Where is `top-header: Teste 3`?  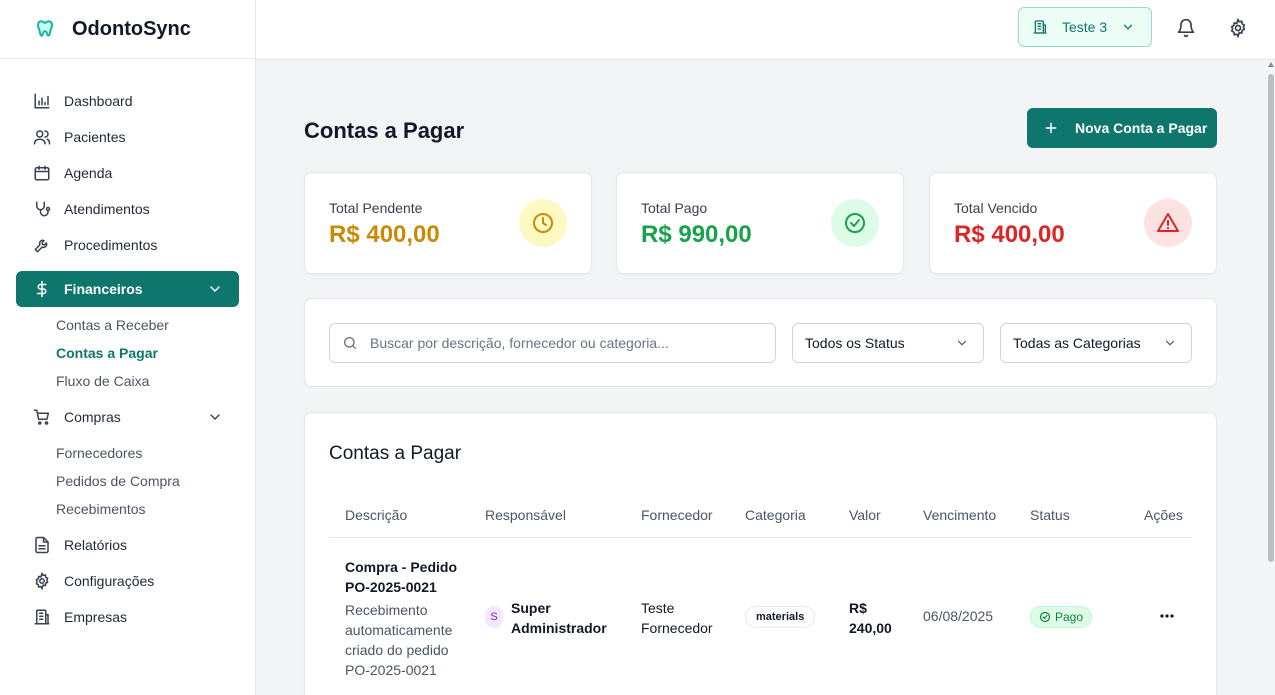
top-header: Teste 3 is located at coordinates (765, 30).